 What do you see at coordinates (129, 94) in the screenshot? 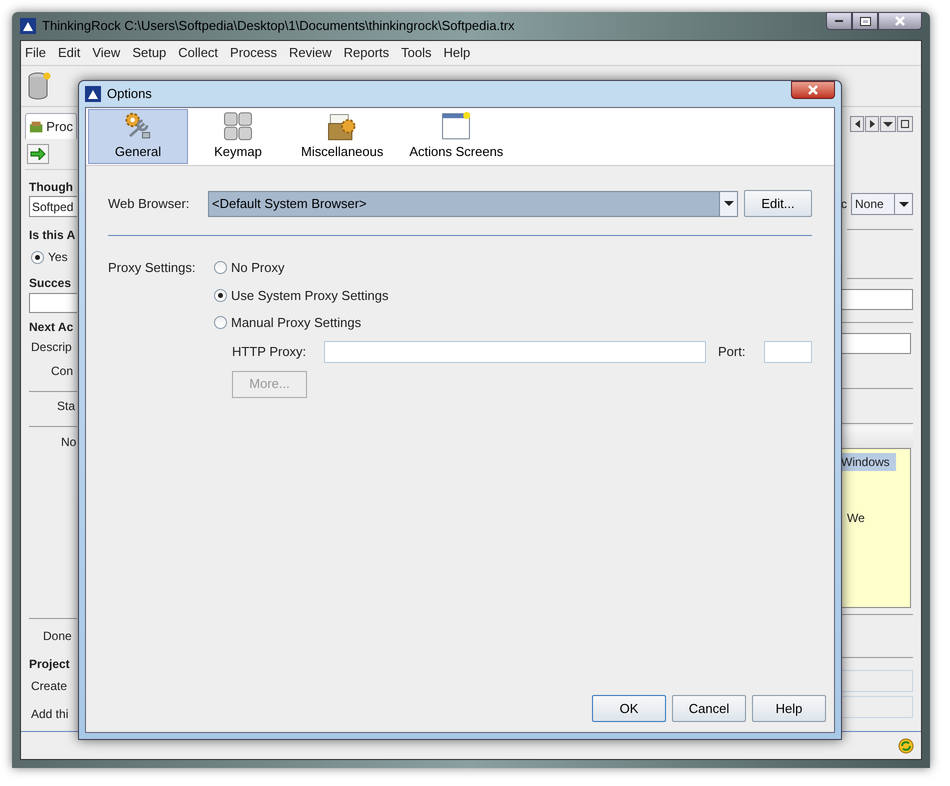
I see `dialog-title: Options` at bounding box center [129, 94].